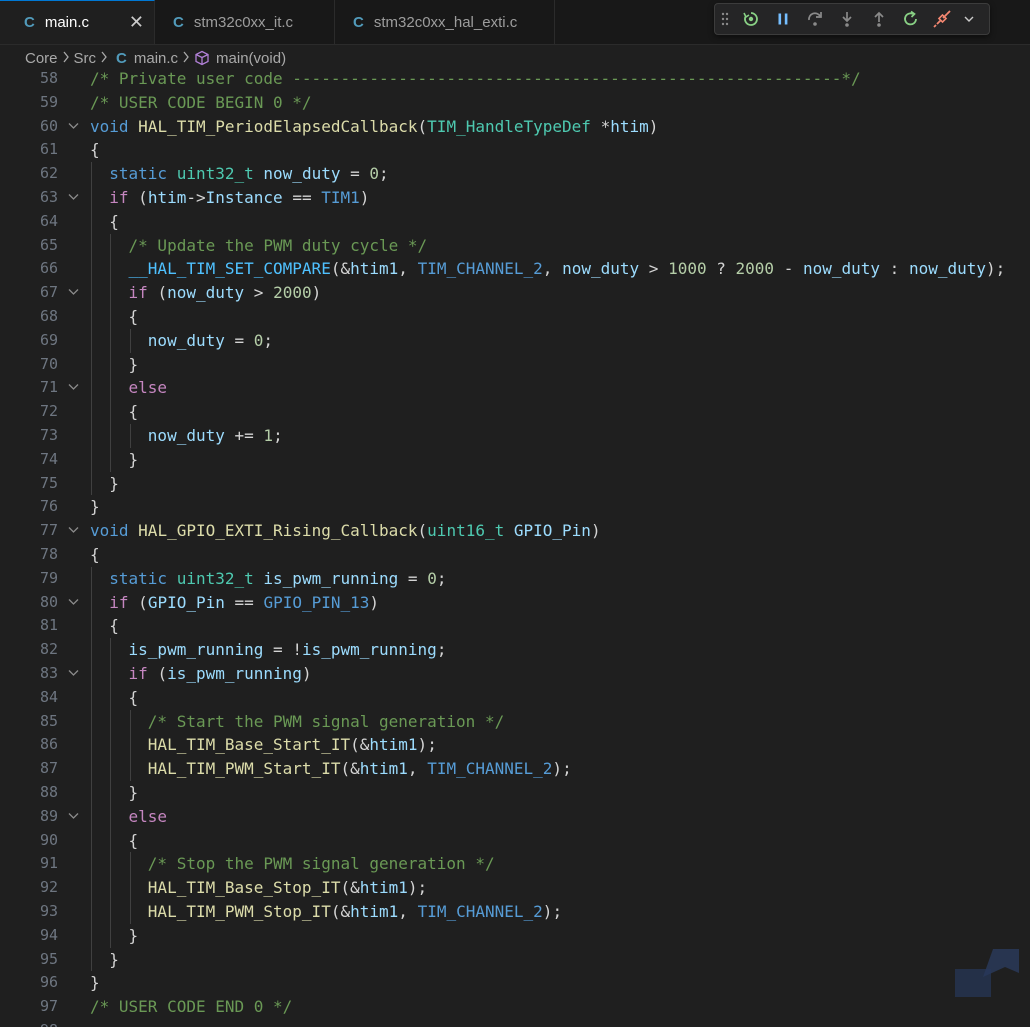  I want to click on code-line: 61 {, so click(508, 150).